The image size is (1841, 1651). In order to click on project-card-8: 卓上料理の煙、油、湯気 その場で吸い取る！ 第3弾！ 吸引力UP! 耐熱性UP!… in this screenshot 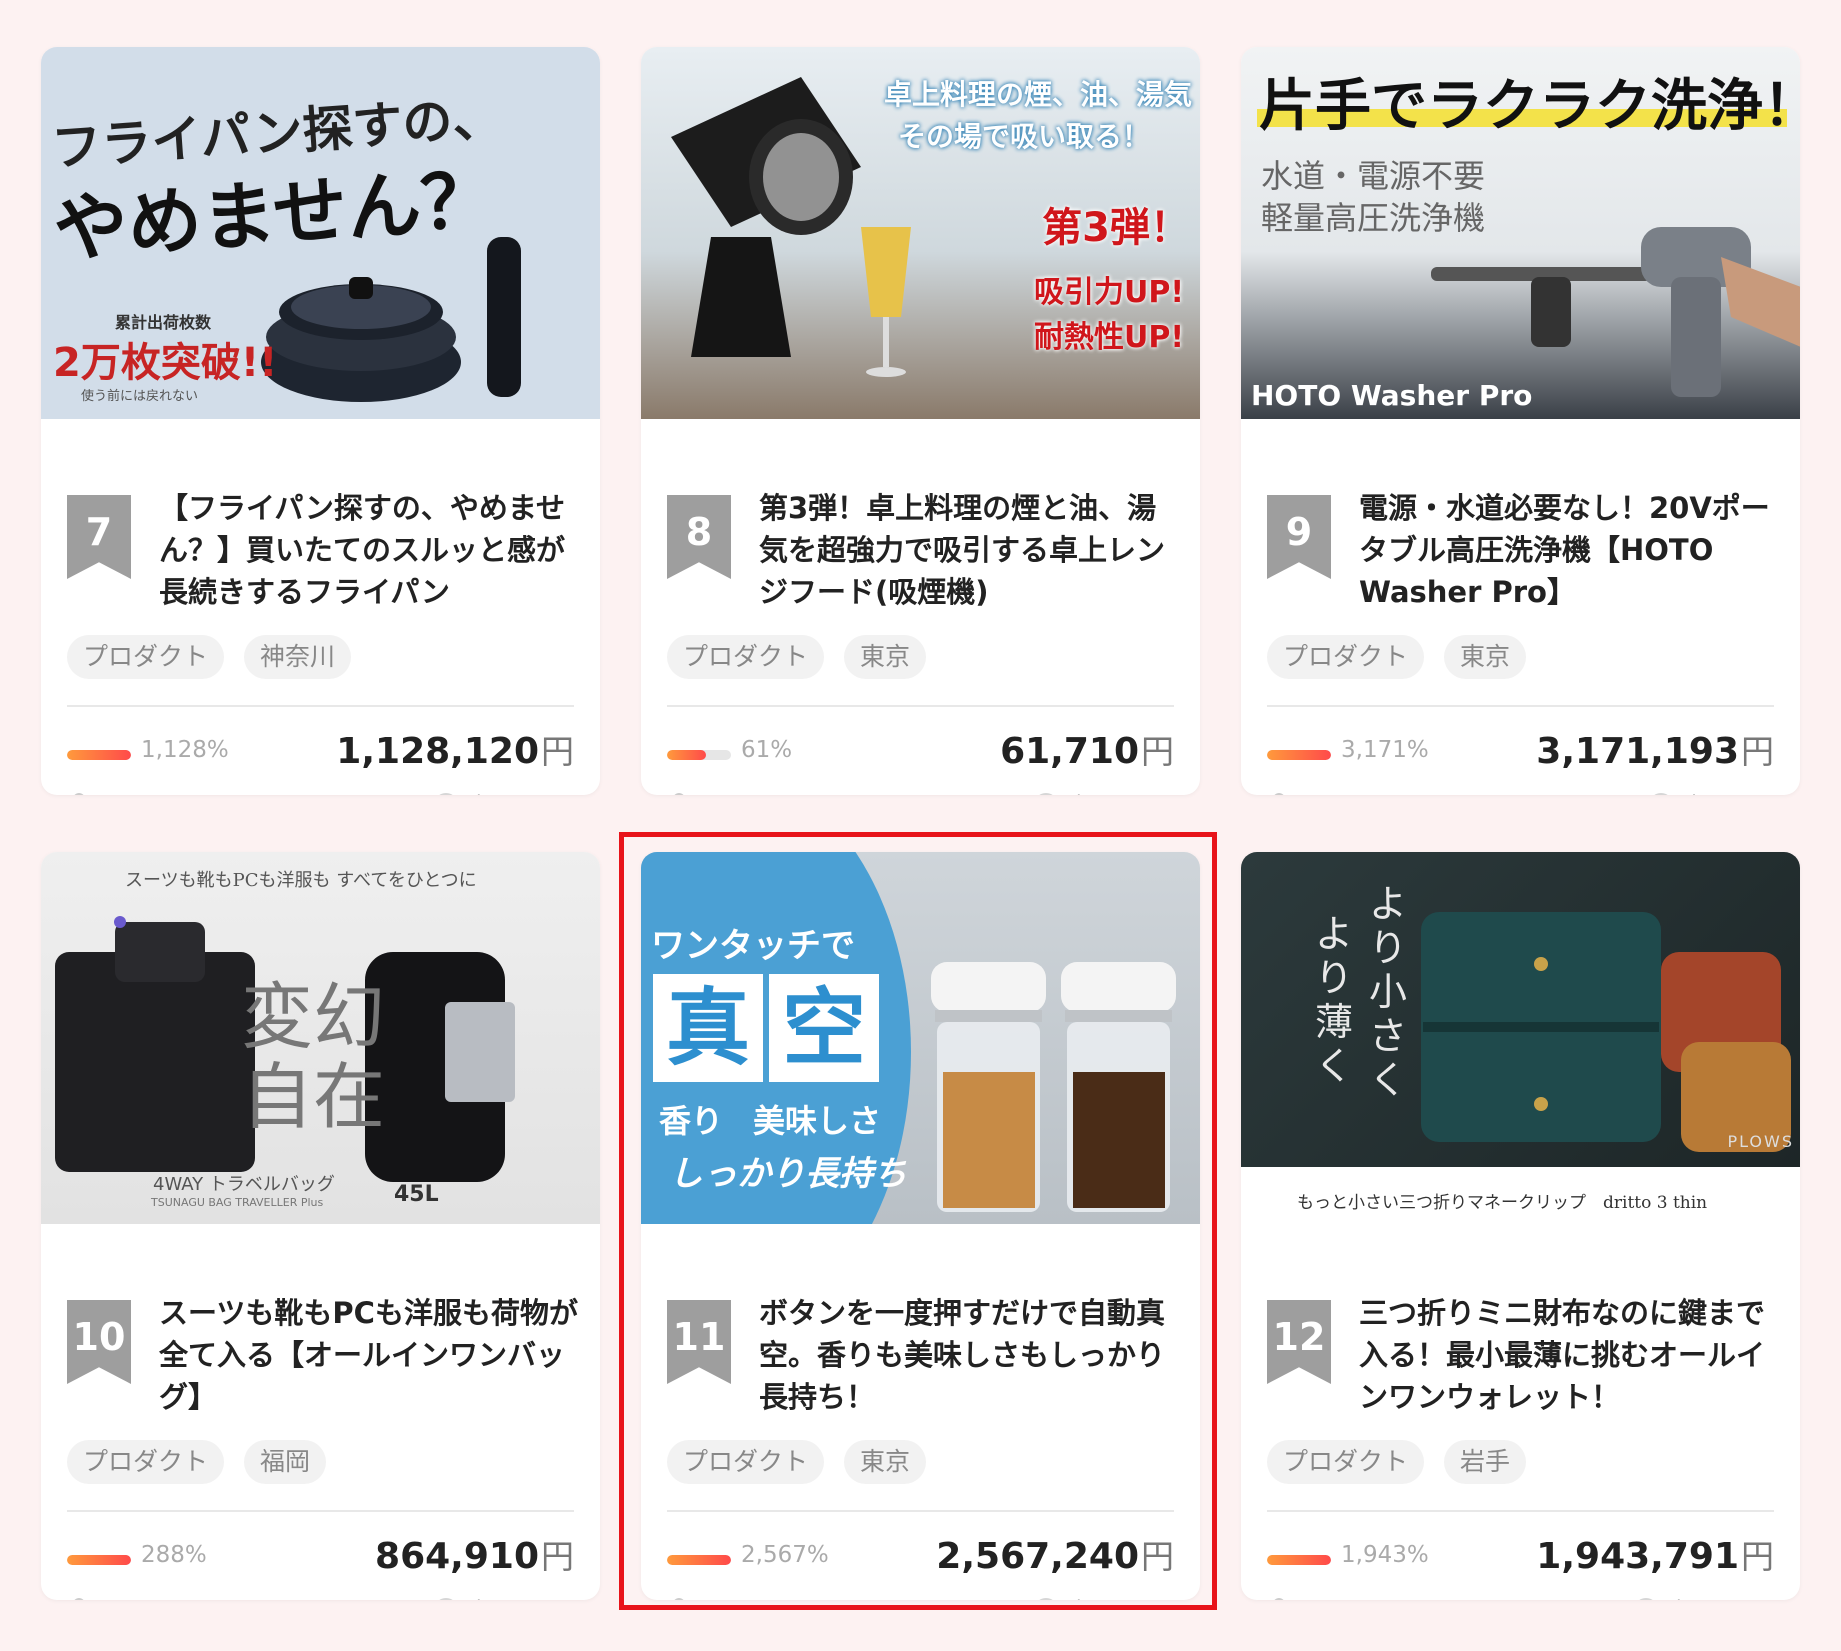, I will do `click(920, 421)`.